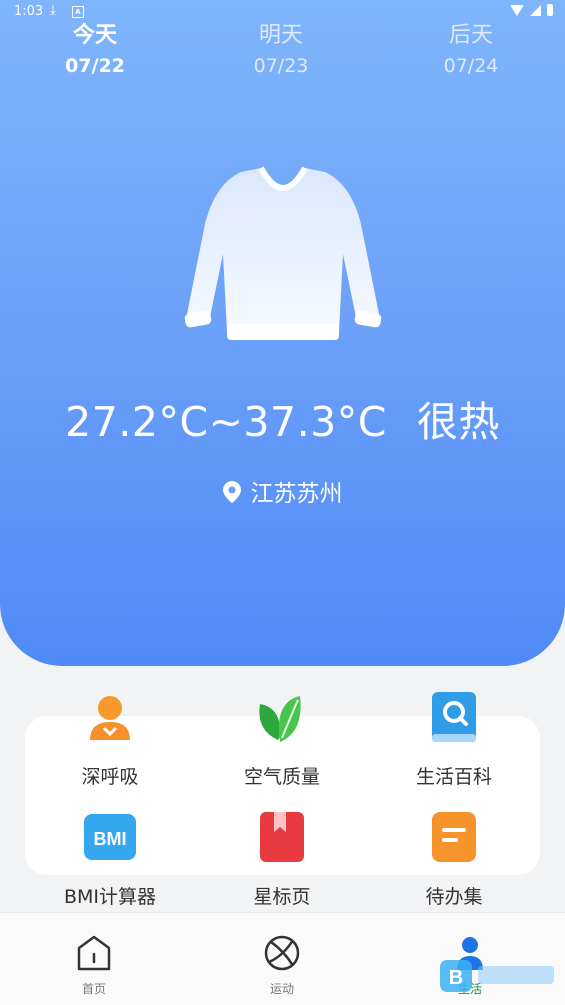 Image resolution: width=565 pixels, height=1005 pixels. I want to click on feature-label: 生活百科, so click(453, 777).